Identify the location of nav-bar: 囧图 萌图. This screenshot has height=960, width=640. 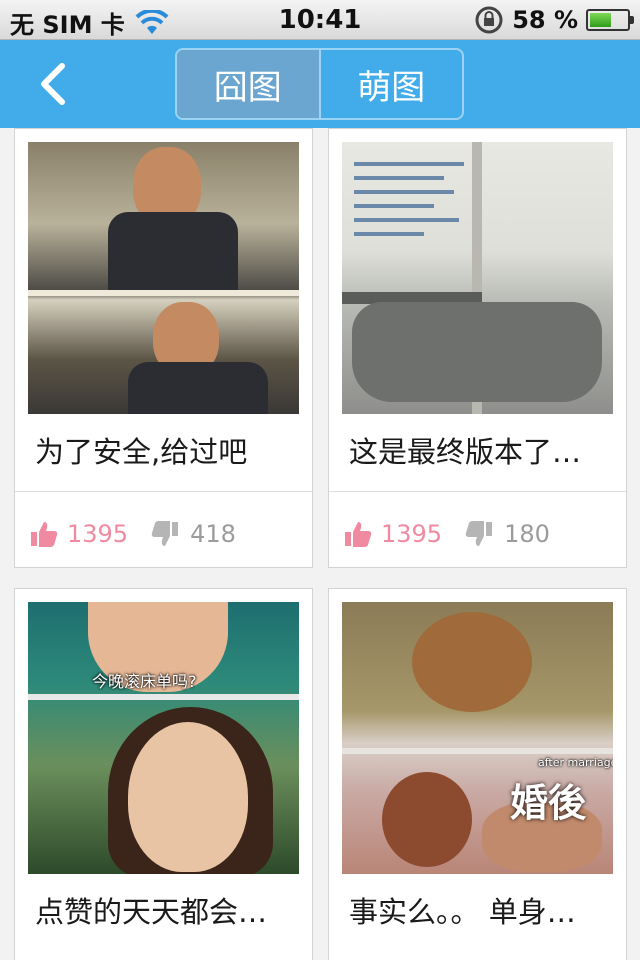
(320, 84).